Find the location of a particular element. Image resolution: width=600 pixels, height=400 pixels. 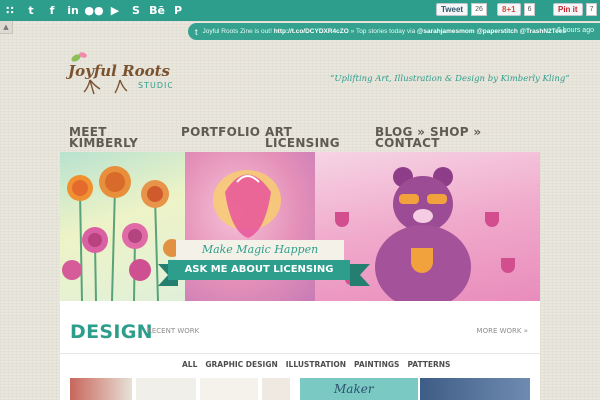

tweet-button: Tweet is located at coordinates (452, 9).